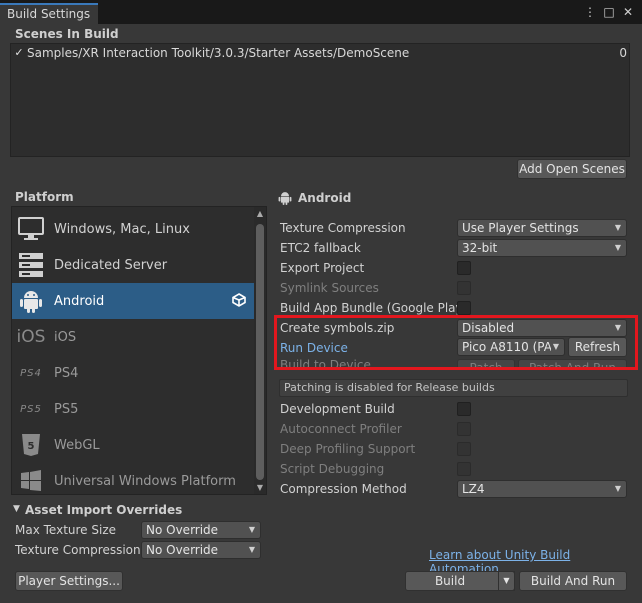 The height and width of the screenshot is (603, 642). I want to click on scenes-in-build-header: Scenes In Build, so click(67, 34).